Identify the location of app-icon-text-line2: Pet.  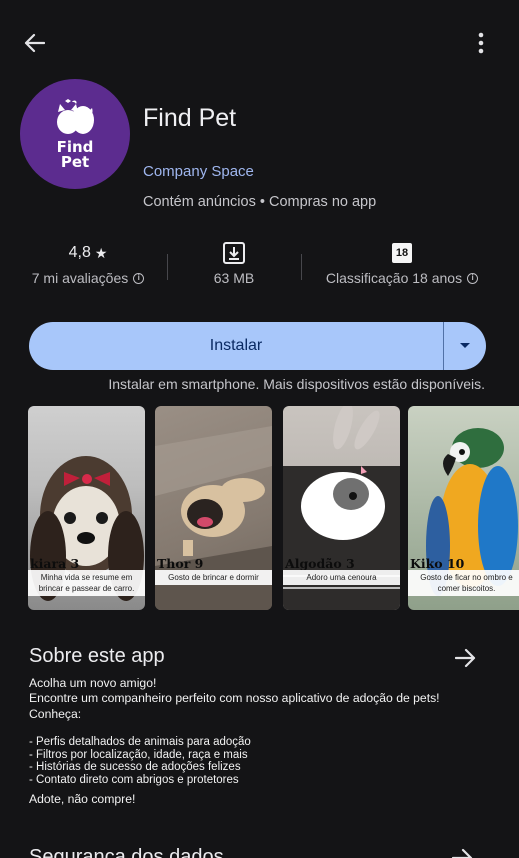
(75, 162).